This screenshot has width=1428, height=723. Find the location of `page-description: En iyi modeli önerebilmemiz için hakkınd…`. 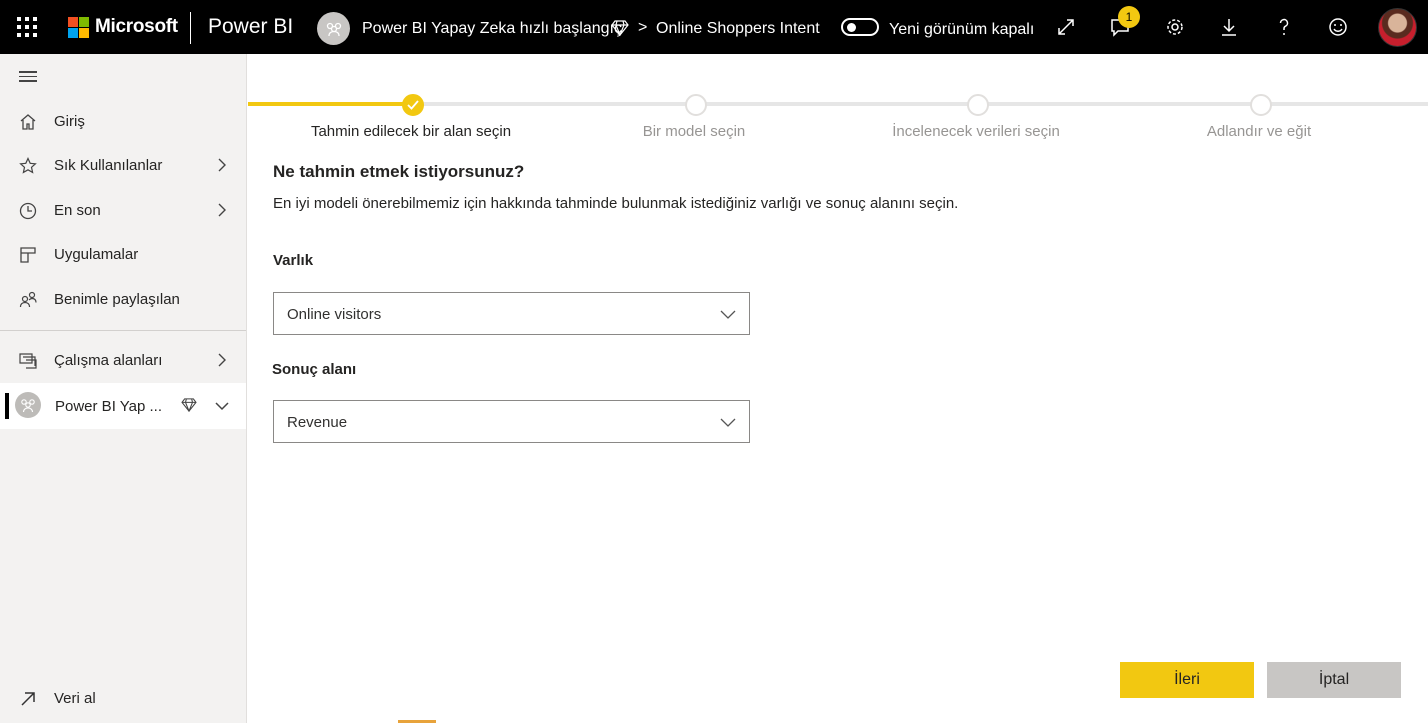

page-description: En iyi modeli önerebilmemiz için hakkınd… is located at coordinates (616, 203).